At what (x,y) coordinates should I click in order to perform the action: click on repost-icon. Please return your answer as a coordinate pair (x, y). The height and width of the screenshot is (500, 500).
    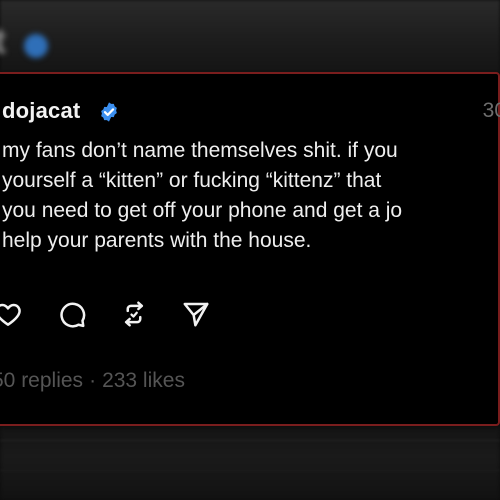
    Looking at the image, I should click on (134, 314).